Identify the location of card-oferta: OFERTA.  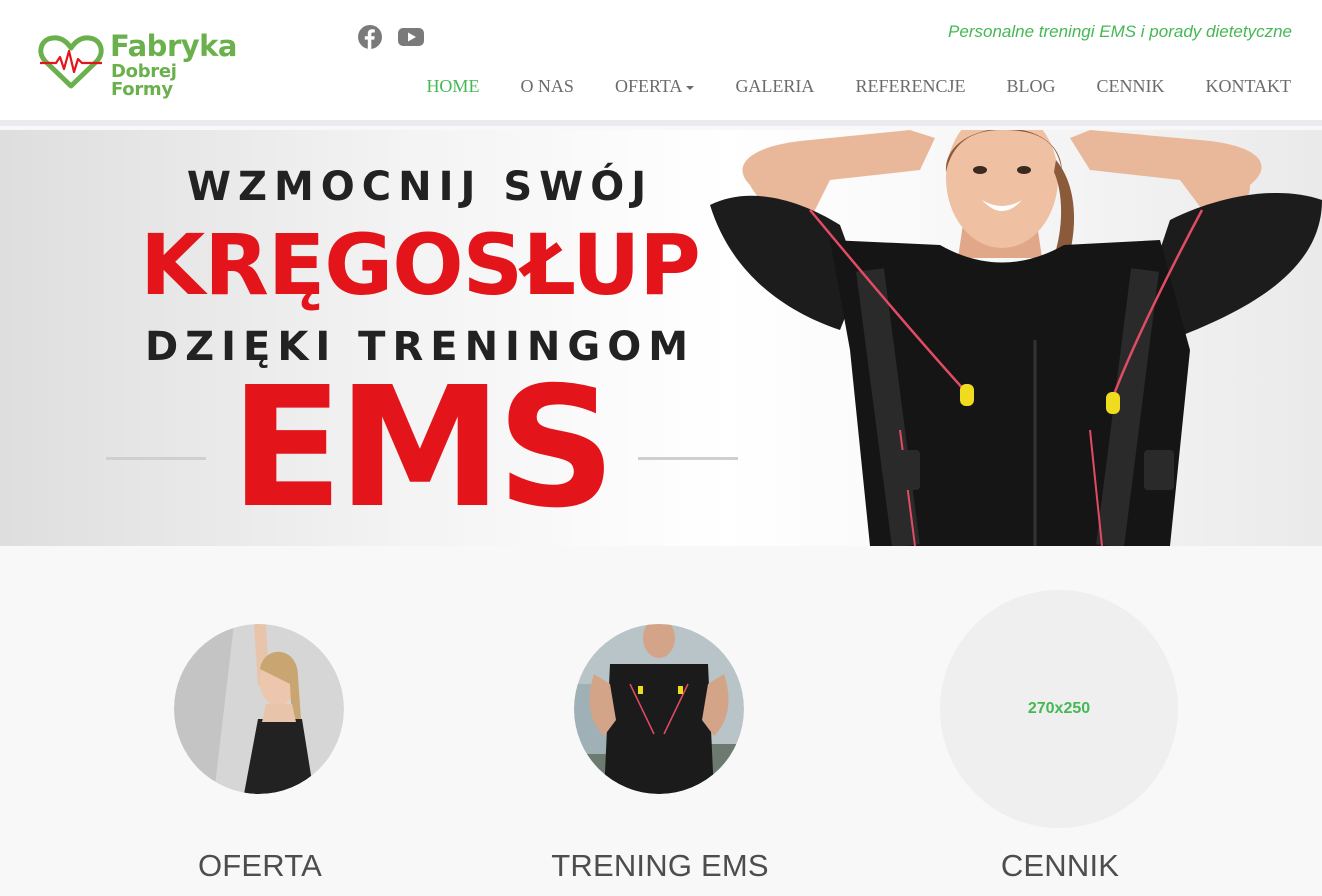
(260, 743).